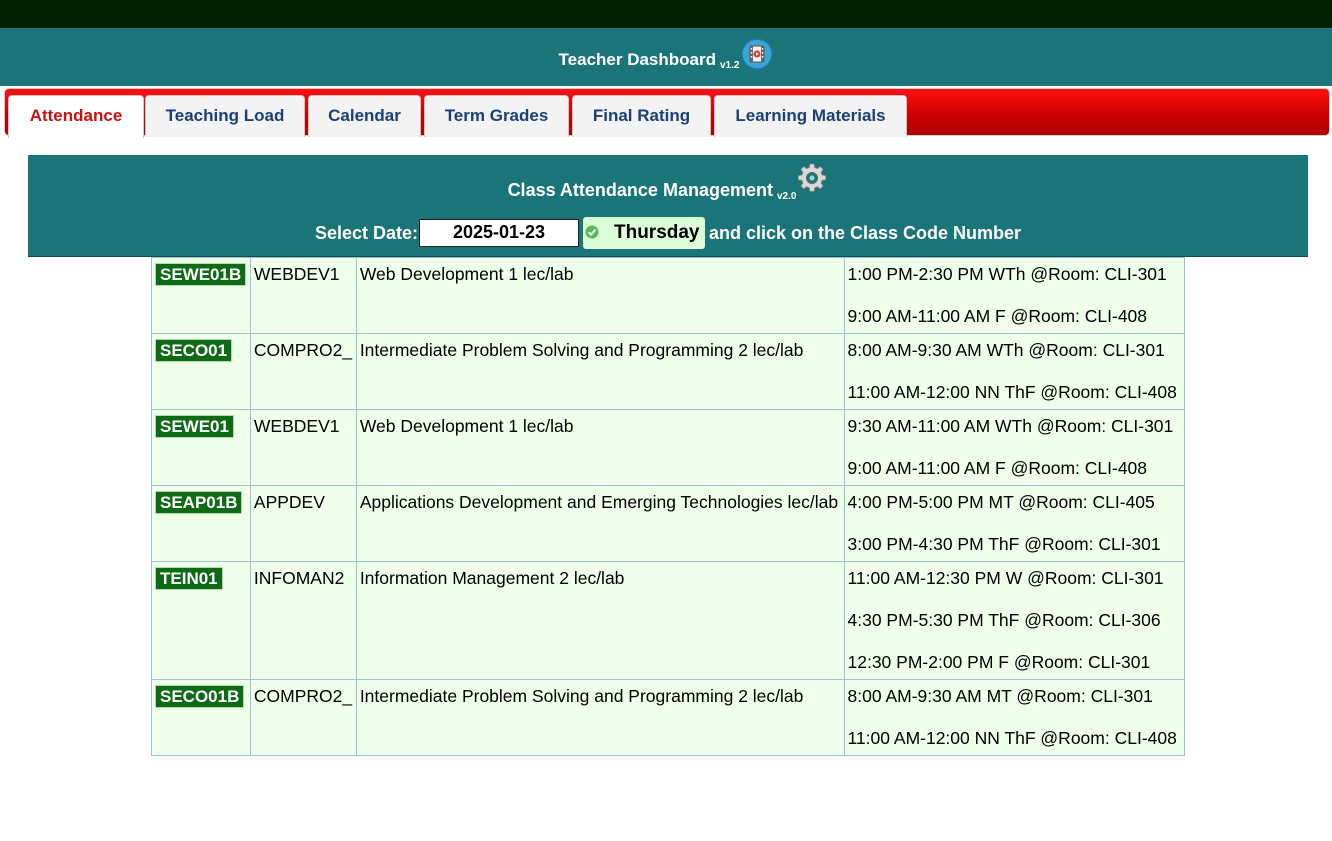  What do you see at coordinates (810, 116) in the screenshot?
I see `tab-learning-materials: Learning Materials` at bounding box center [810, 116].